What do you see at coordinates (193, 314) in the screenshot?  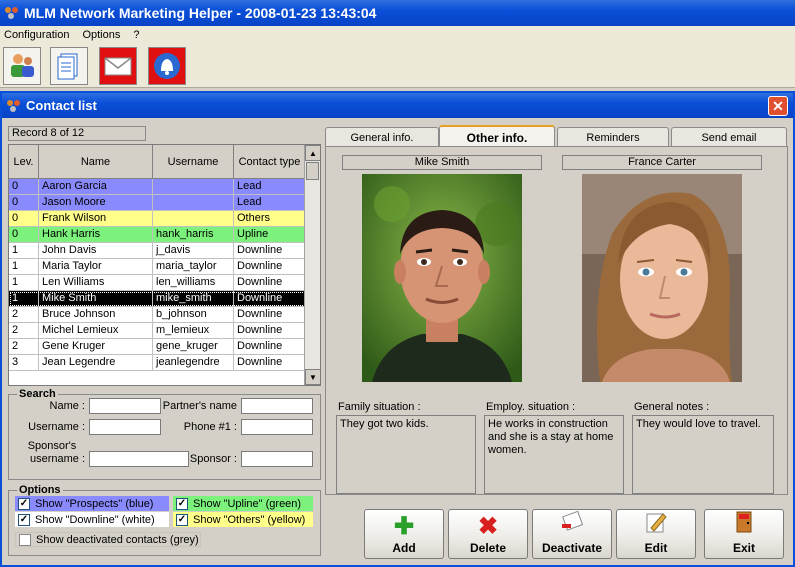 I see `username-cell: b_johnson` at bounding box center [193, 314].